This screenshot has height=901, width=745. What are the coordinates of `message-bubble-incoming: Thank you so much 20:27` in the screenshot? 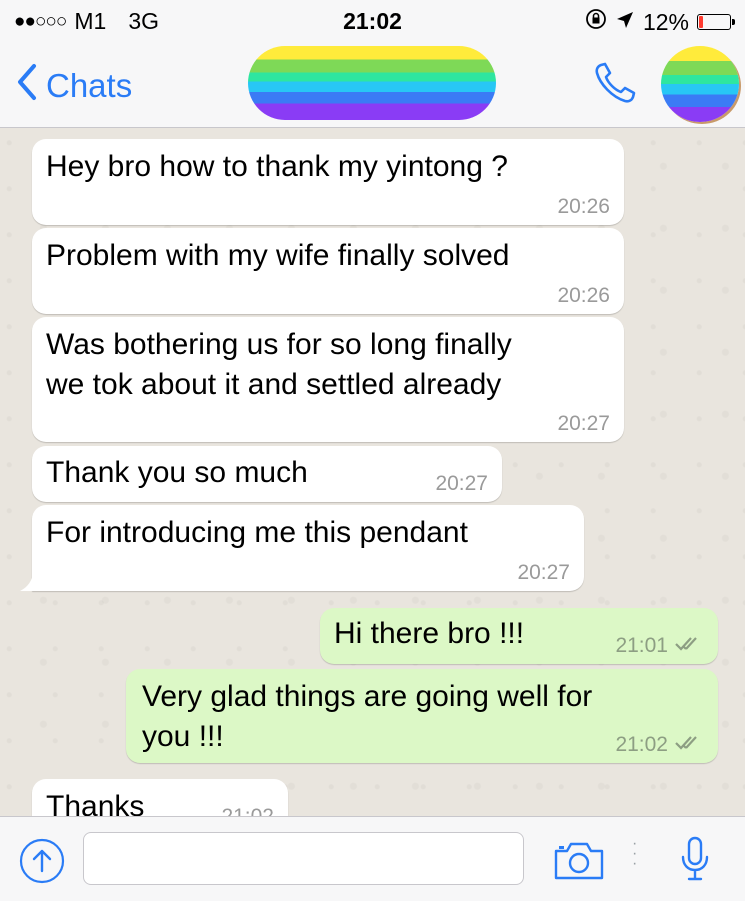 It's located at (267, 474).